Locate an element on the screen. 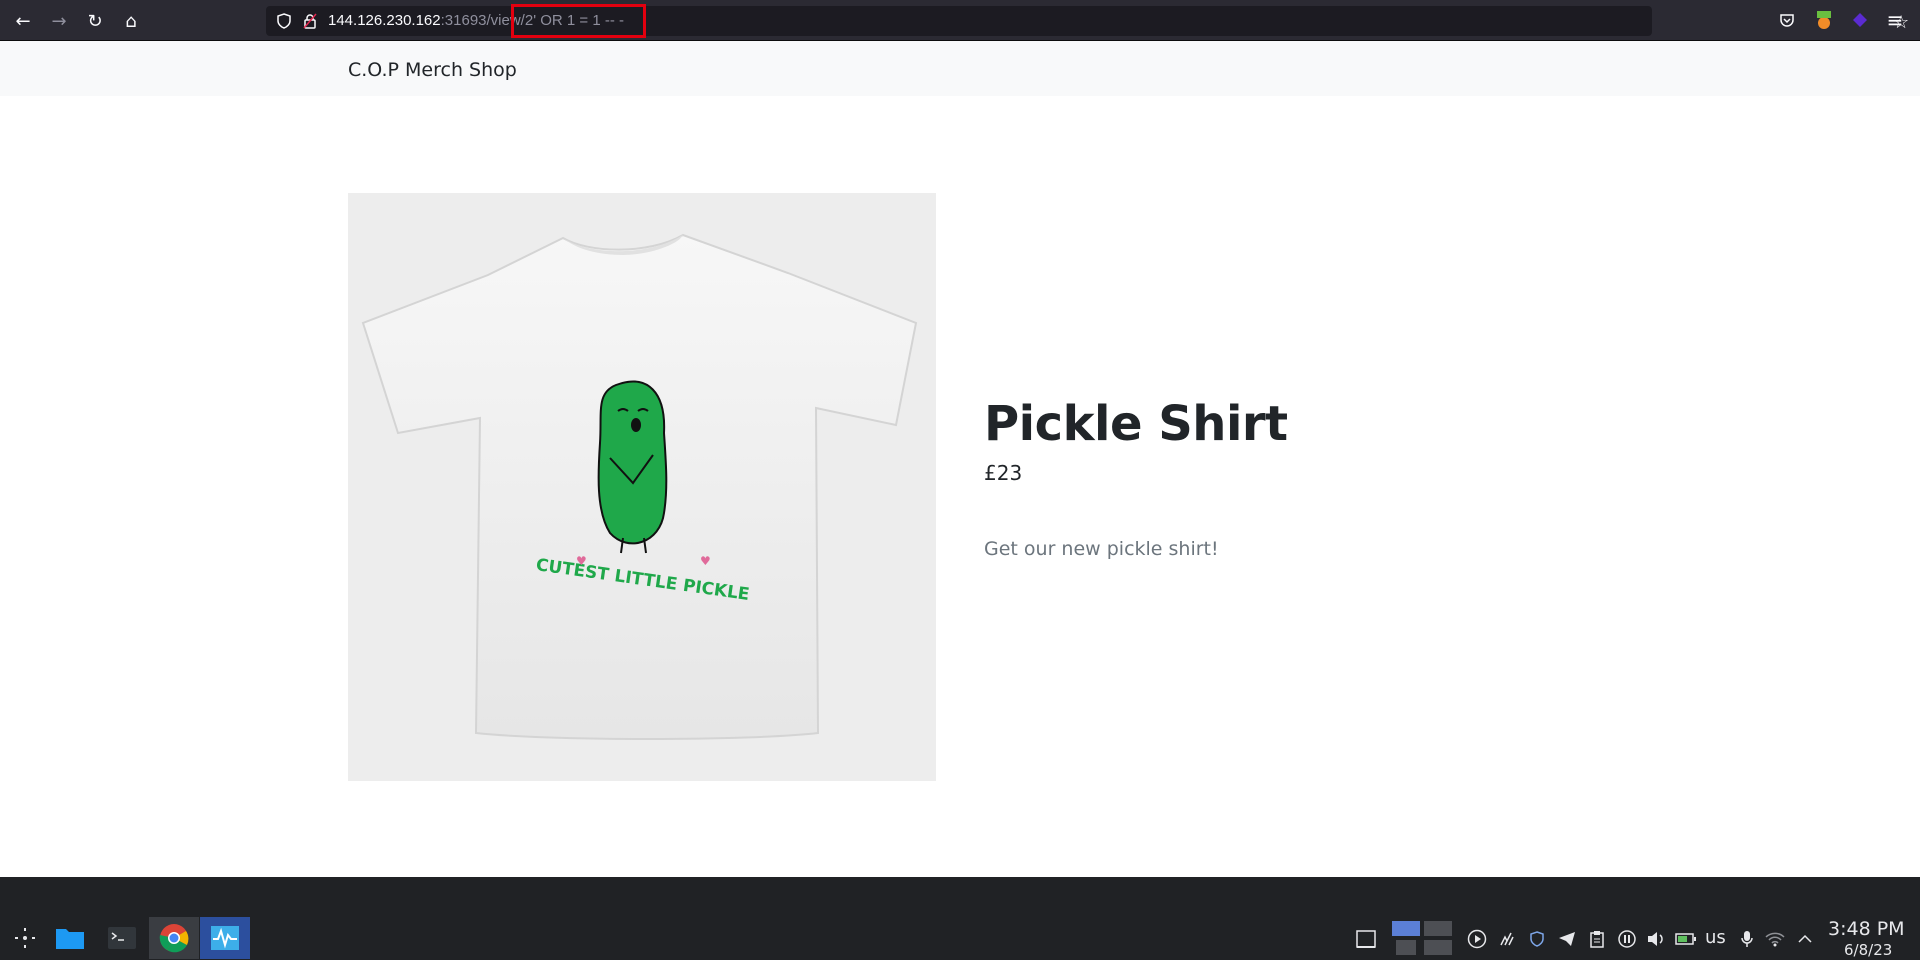 The image size is (1920, 960). media-play-icon is located at coordinates (1477, 939).